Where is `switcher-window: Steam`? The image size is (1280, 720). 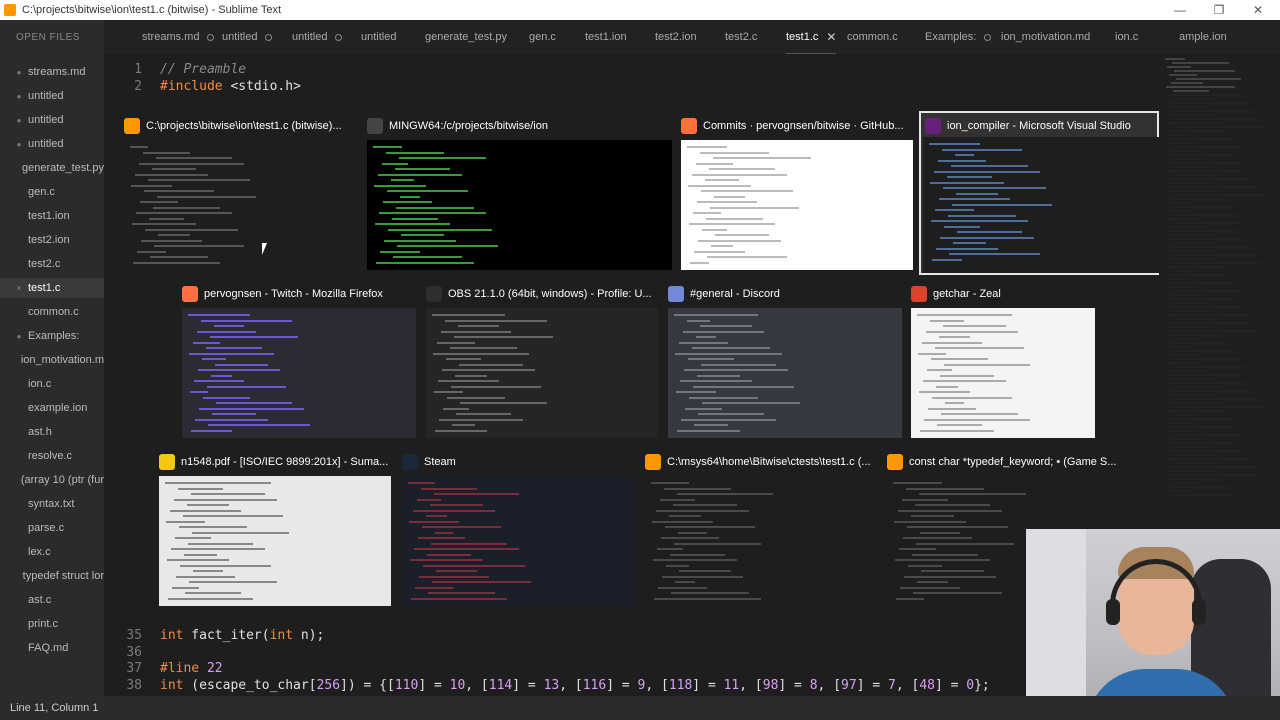 switcher-window: Steam is located at coordinates (518, 529).